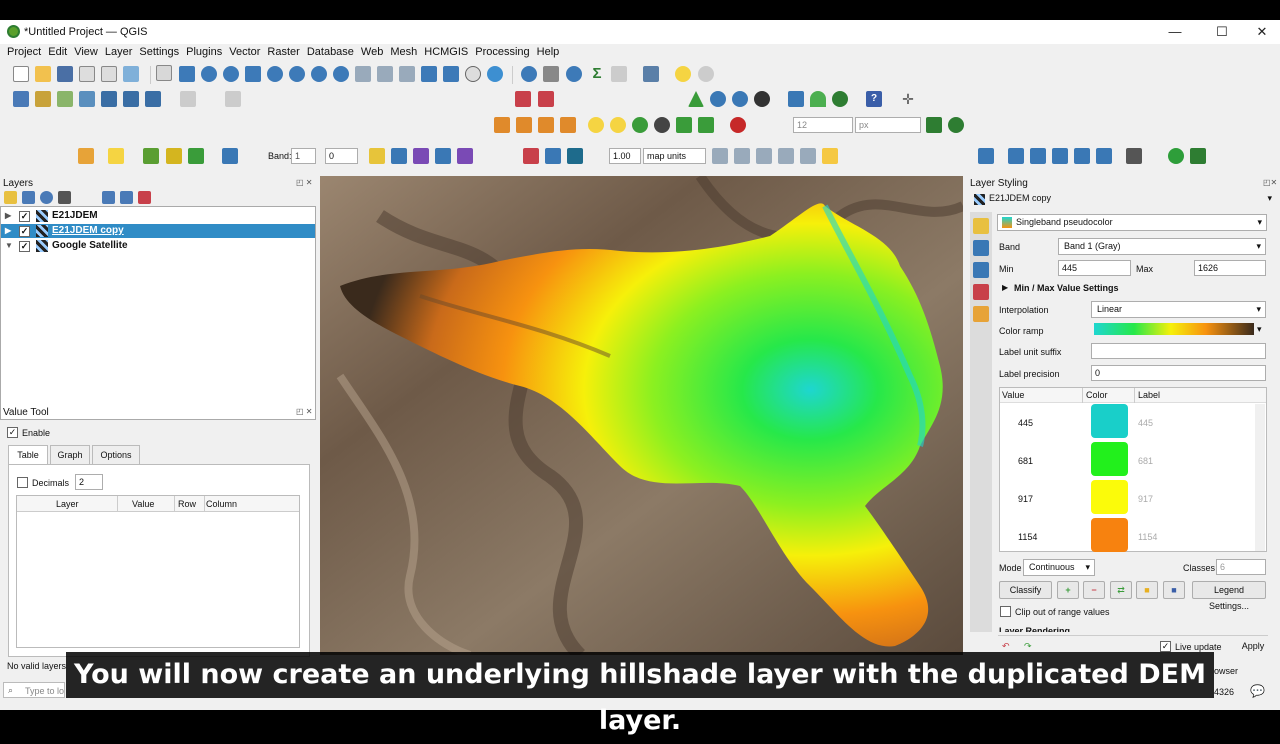 This screenshot has width=1280, height=744. I want to click on magnet-icon, so click(738, 125).